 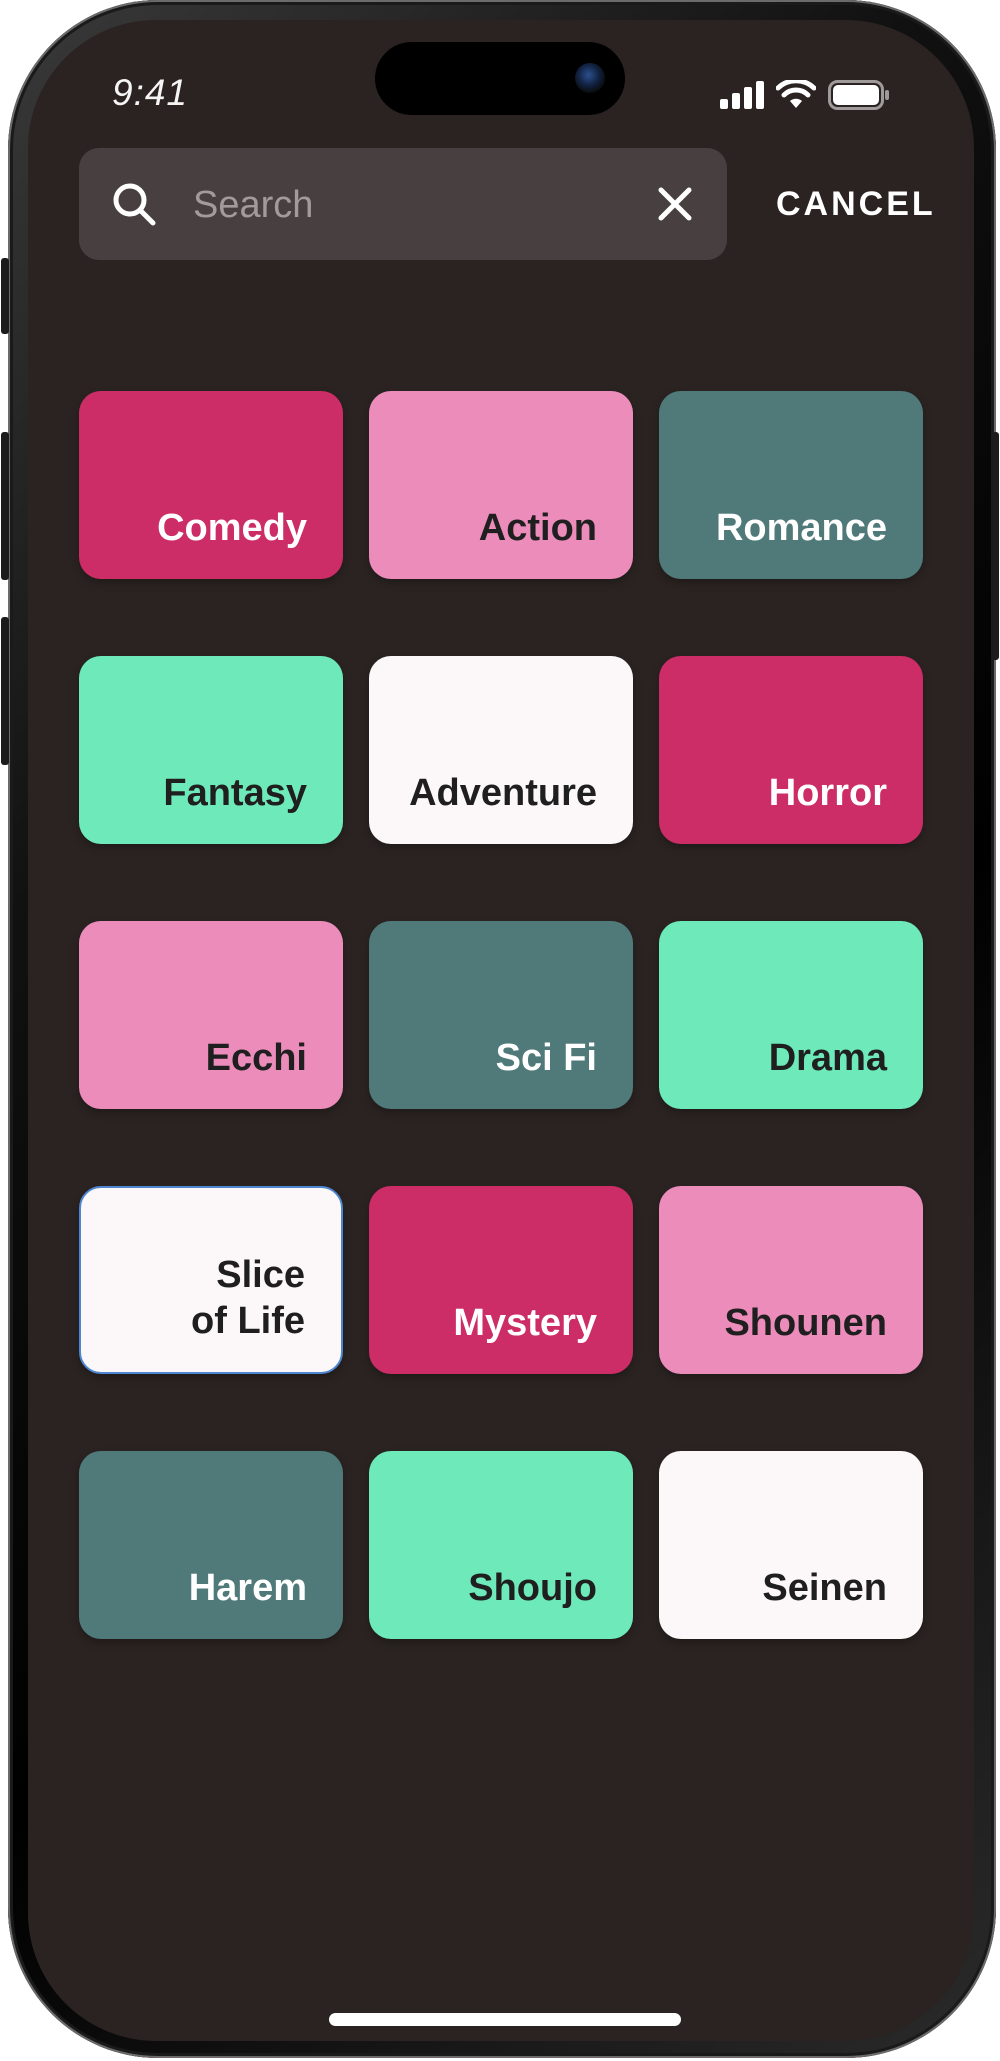 What do you see at coordinates (791, 1545) in the screenshot?
I see `genre-tile: Seinen` at bounding box center [791, 1545].